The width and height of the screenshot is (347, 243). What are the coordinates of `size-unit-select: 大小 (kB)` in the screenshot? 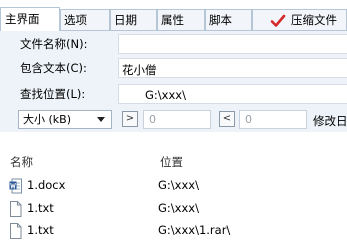 It's located at (65, 119).